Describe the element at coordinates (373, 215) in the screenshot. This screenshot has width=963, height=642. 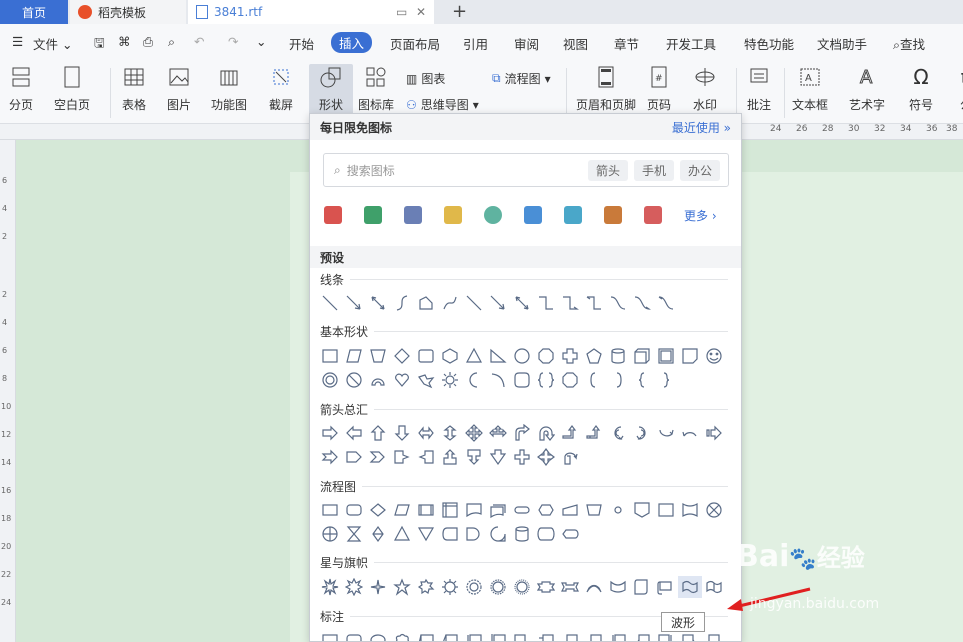
I see `free-icon-building` at that location.